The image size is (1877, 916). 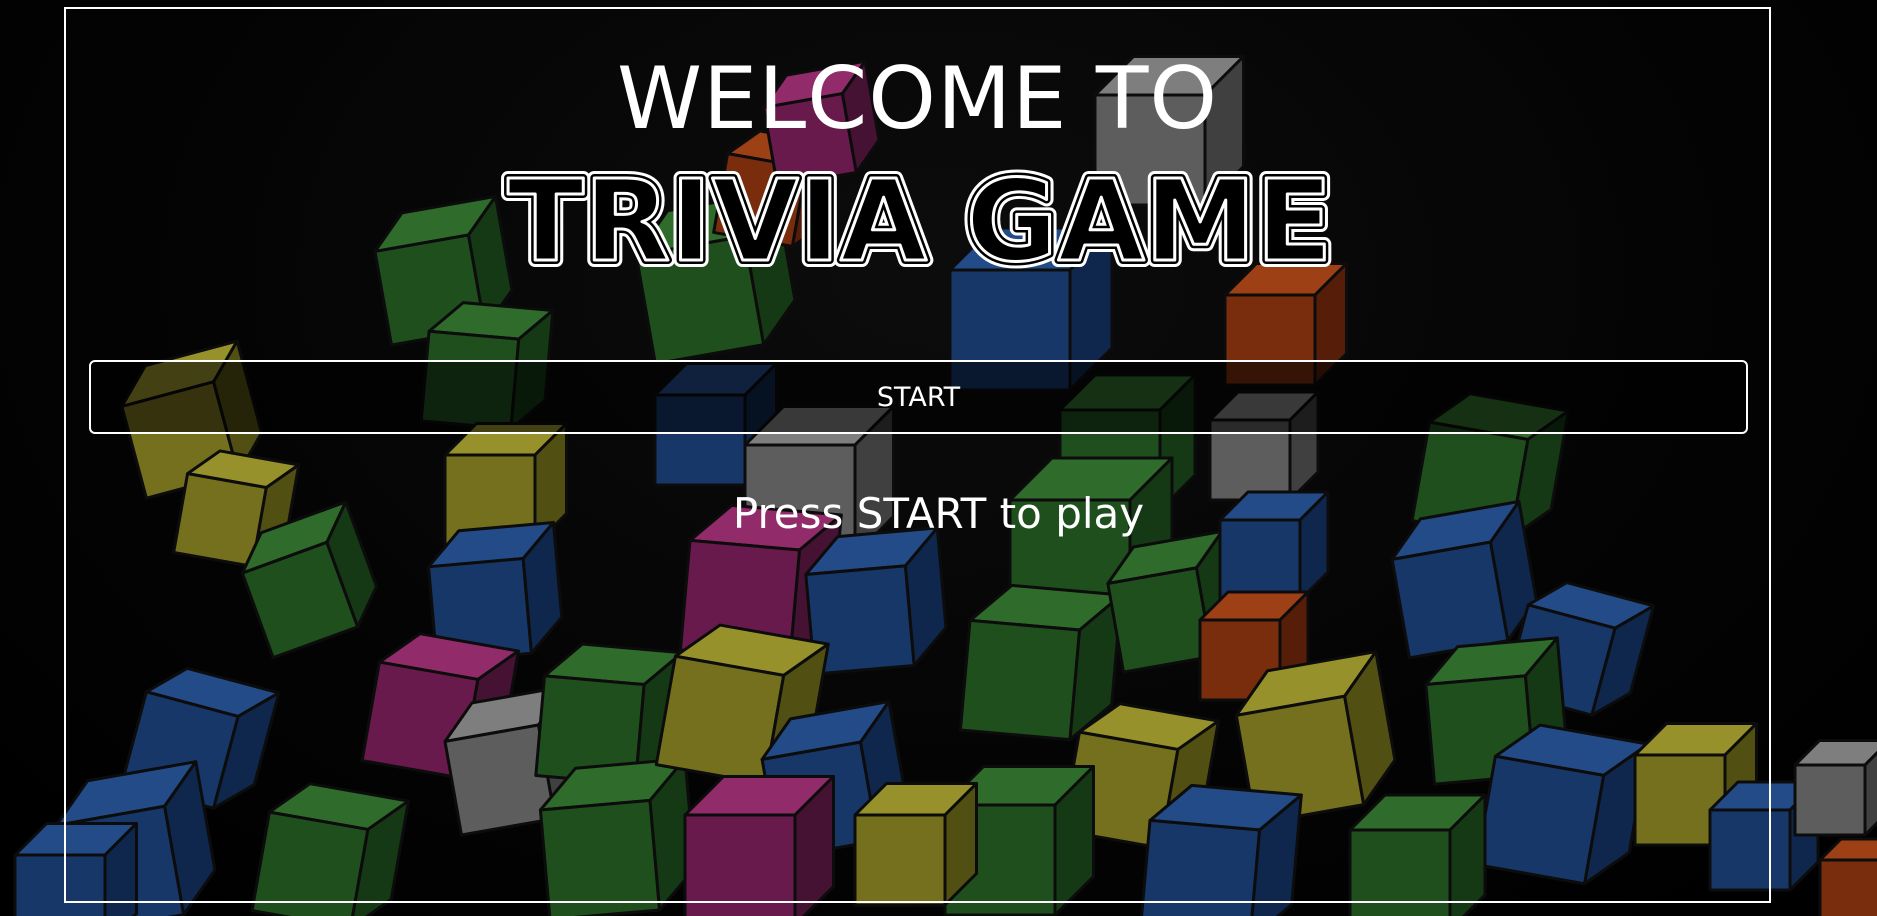 I want to click on game-title: TRIVIA GAME TRIVIA GAME TRIVIA GAME, so click(x=920, y=218).